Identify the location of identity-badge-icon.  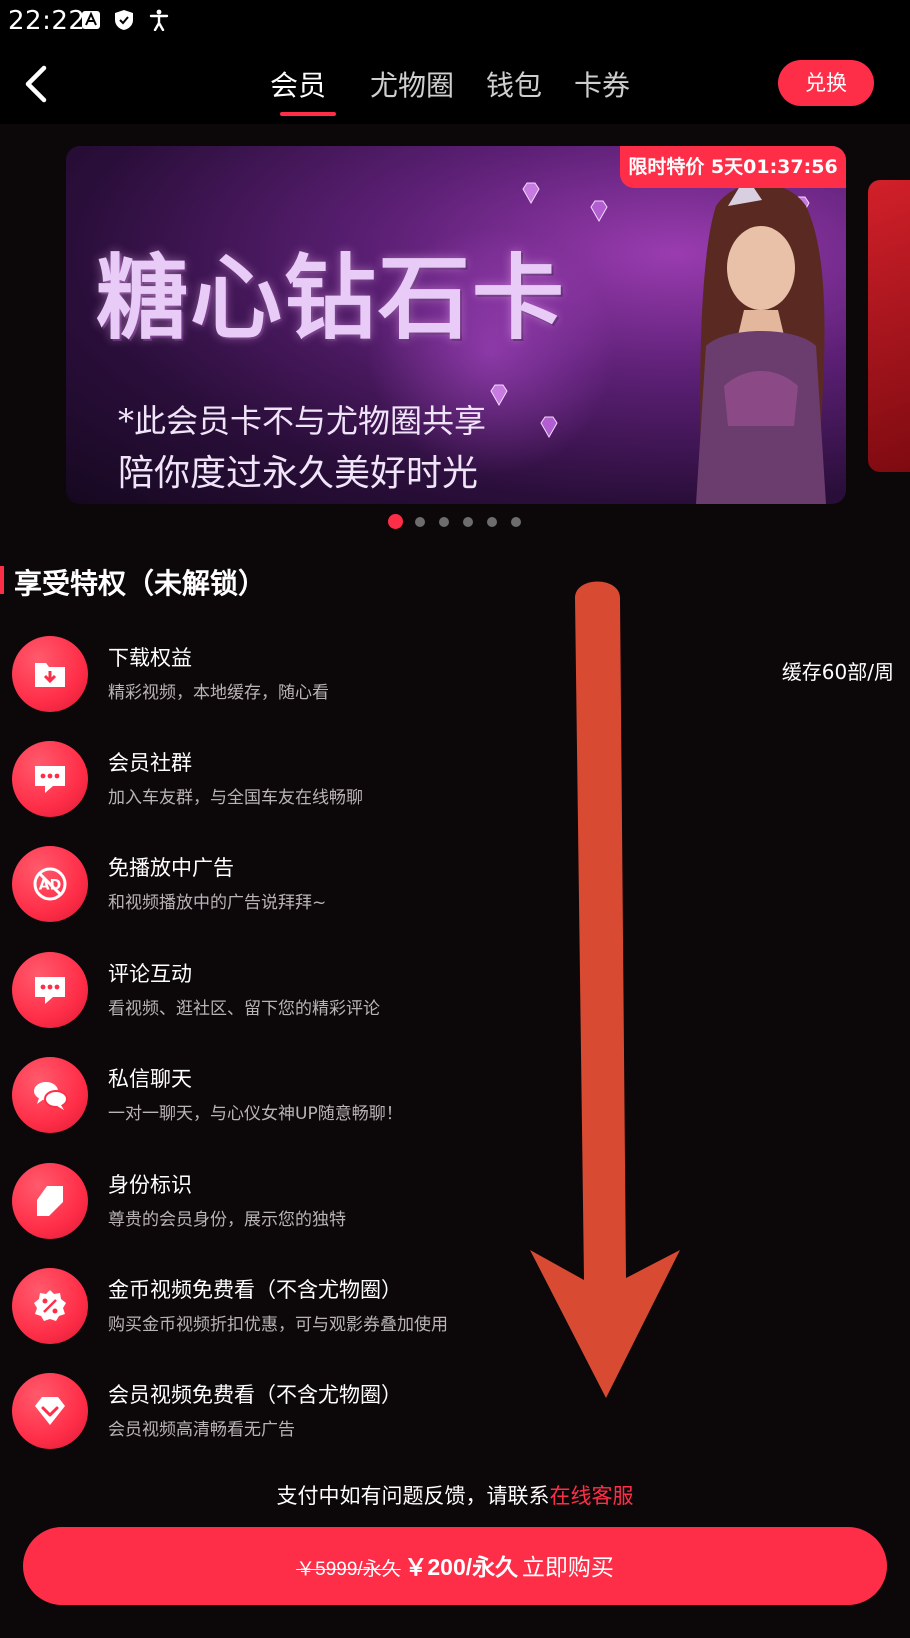
(50, 1201).